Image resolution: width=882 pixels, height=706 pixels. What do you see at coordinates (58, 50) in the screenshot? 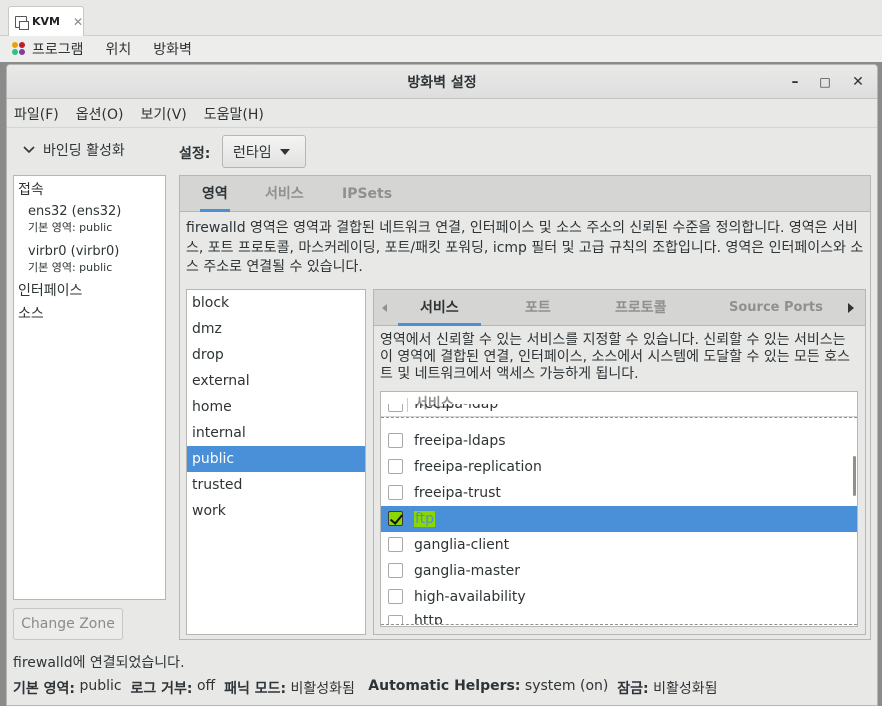
I see `applications-menu-label: 프로그램` at bounding box center [58, 50].